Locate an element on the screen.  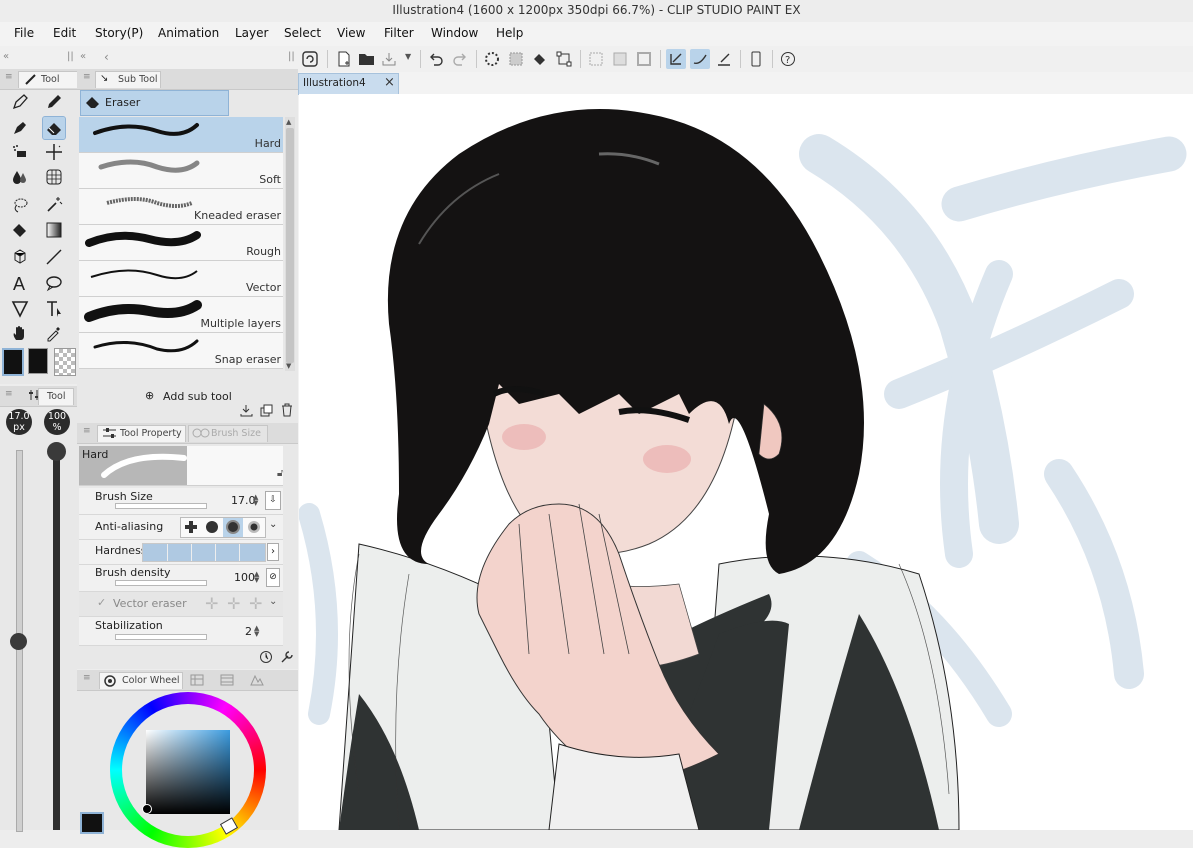
open-folder-icon is located at coordinates (367, 59).